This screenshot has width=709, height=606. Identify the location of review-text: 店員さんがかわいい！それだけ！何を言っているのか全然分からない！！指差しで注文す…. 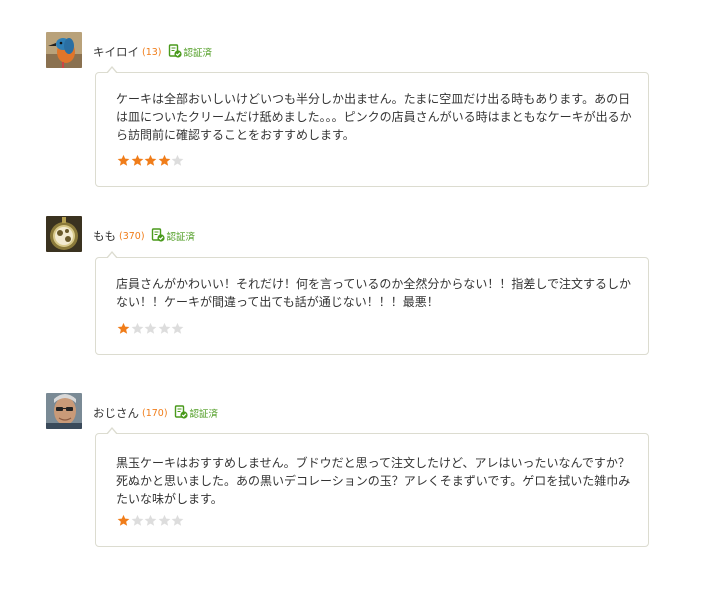
(374, 293).